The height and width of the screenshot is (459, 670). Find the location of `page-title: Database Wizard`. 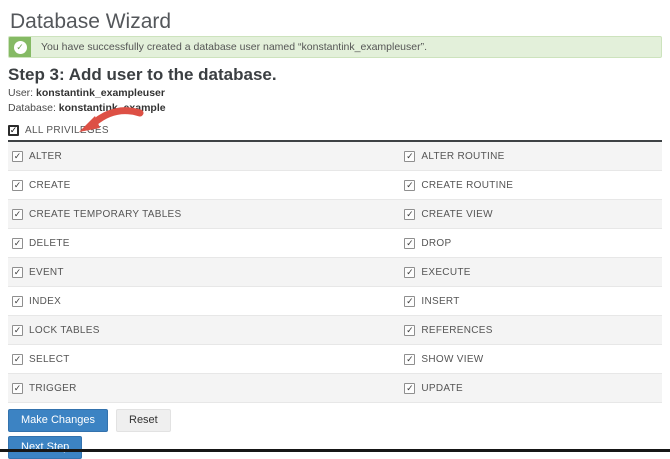

page-title: Database Wizard is located at coordinates (91, 21).